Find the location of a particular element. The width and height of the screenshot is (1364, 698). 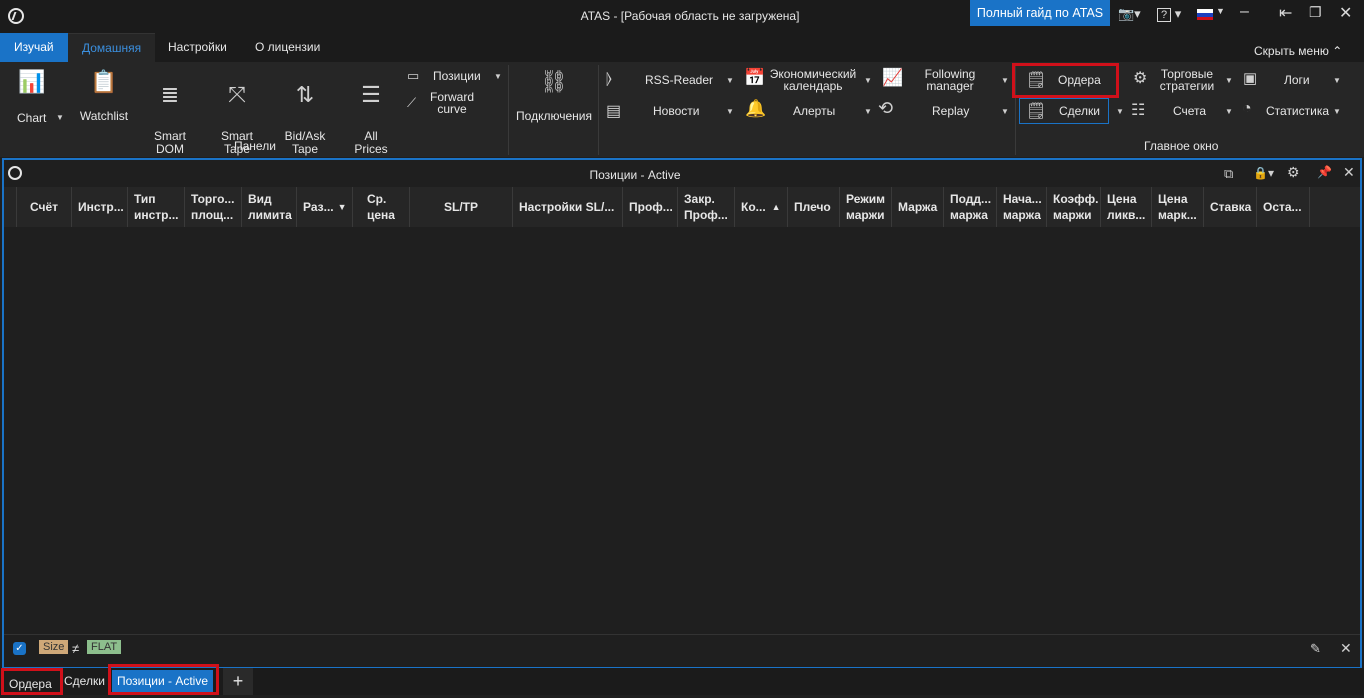

strategies-dropdown-icon: ▼ is located at coordinates (1229, 80).